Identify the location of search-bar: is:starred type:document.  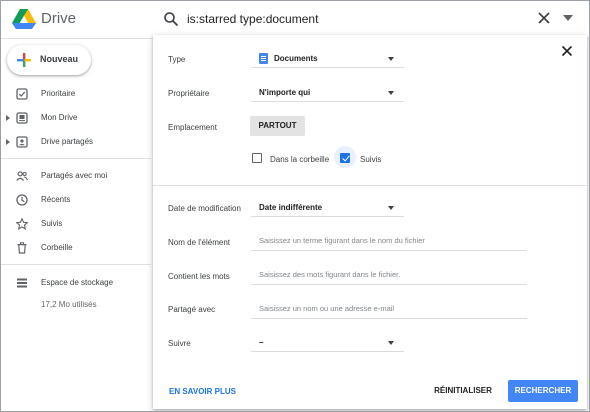
(369, 19).